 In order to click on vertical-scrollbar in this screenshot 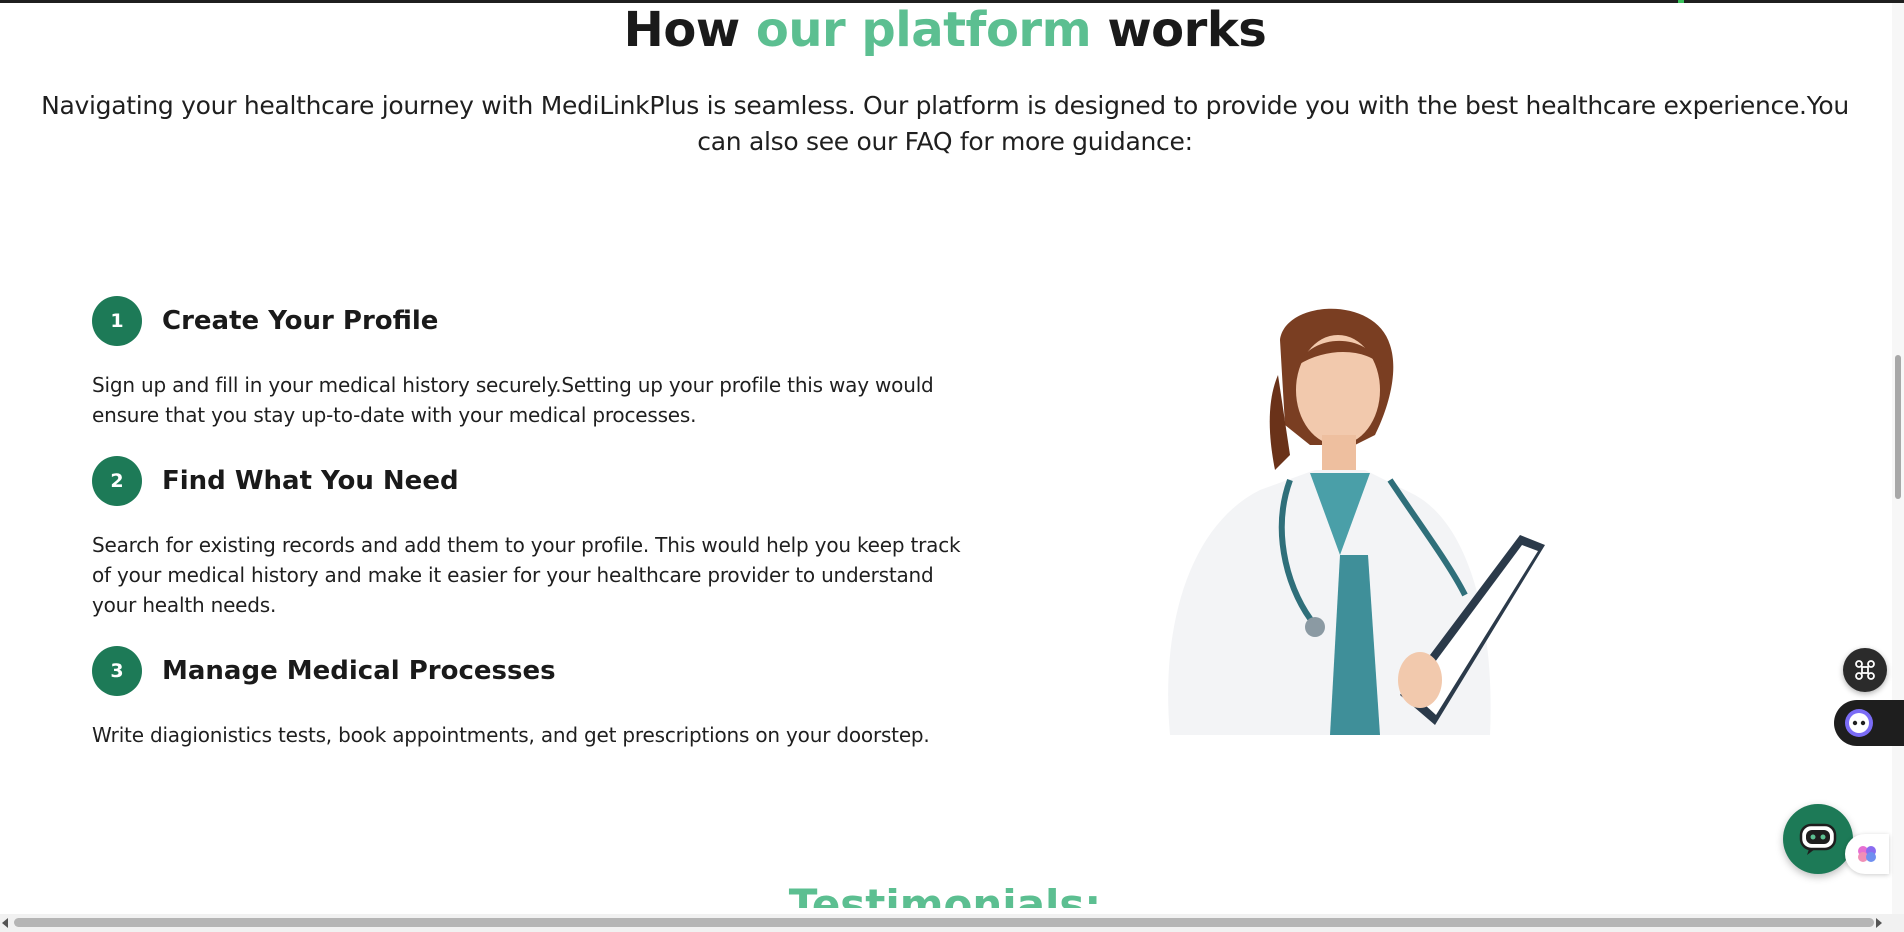, I will do `click(1898, 458)`.